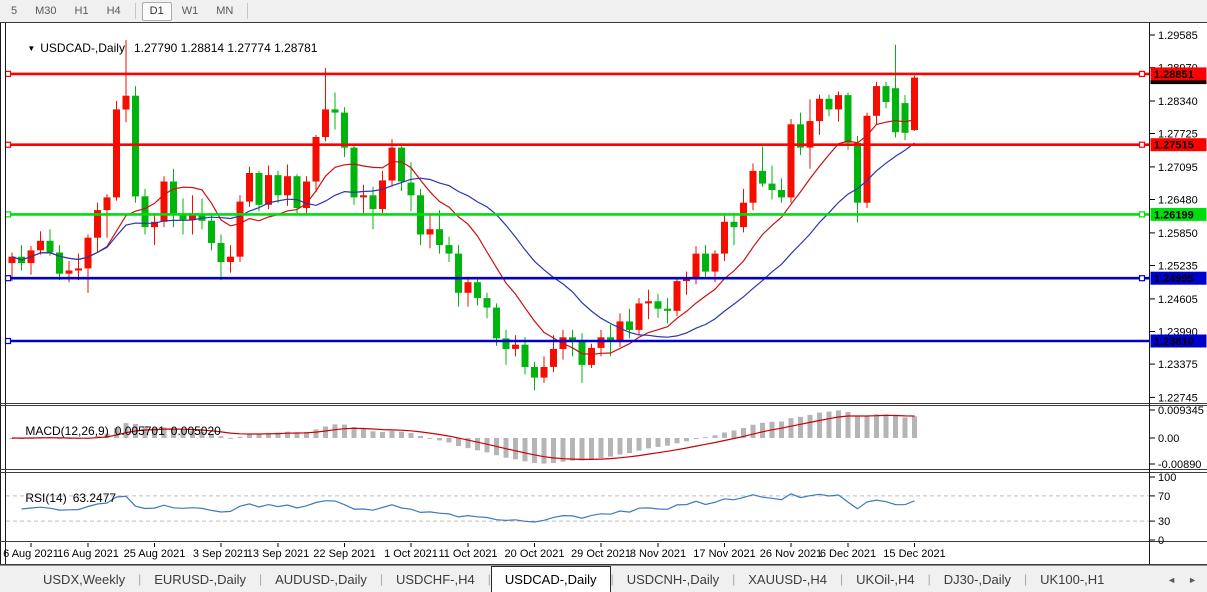 This screenshot has height=592, width=1207. I want to click on rsi-indicator-label: RSI(14) 63.2477, so click(64, 498).